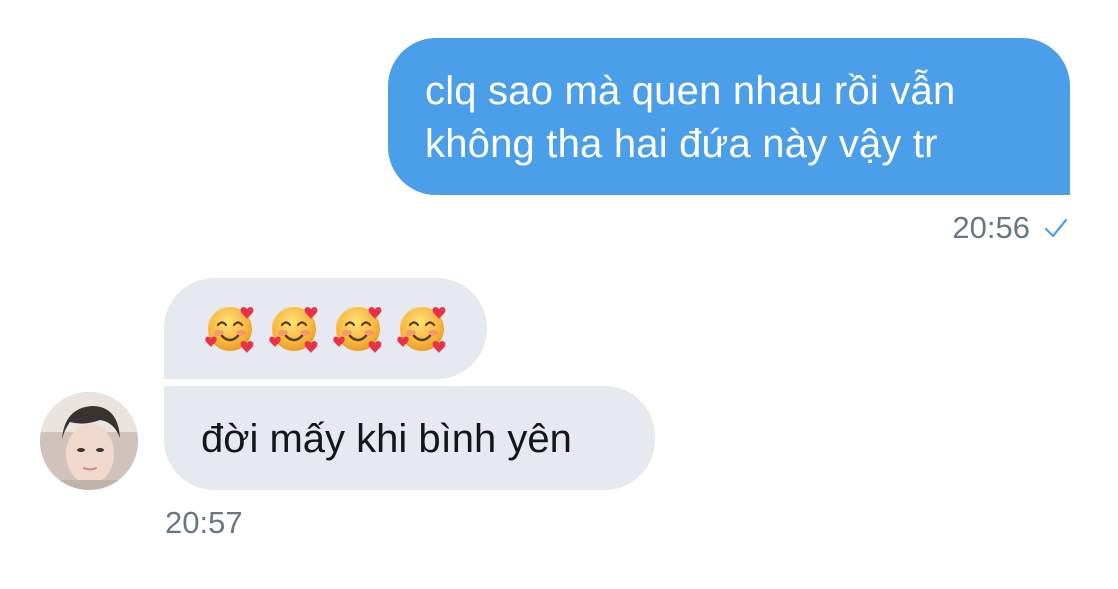  Describe the element at coordinates (690, 91) in the screenshot. I see `outgoing-message-line-1: clq sao mà quen nhau rồi vẫn` at that location.